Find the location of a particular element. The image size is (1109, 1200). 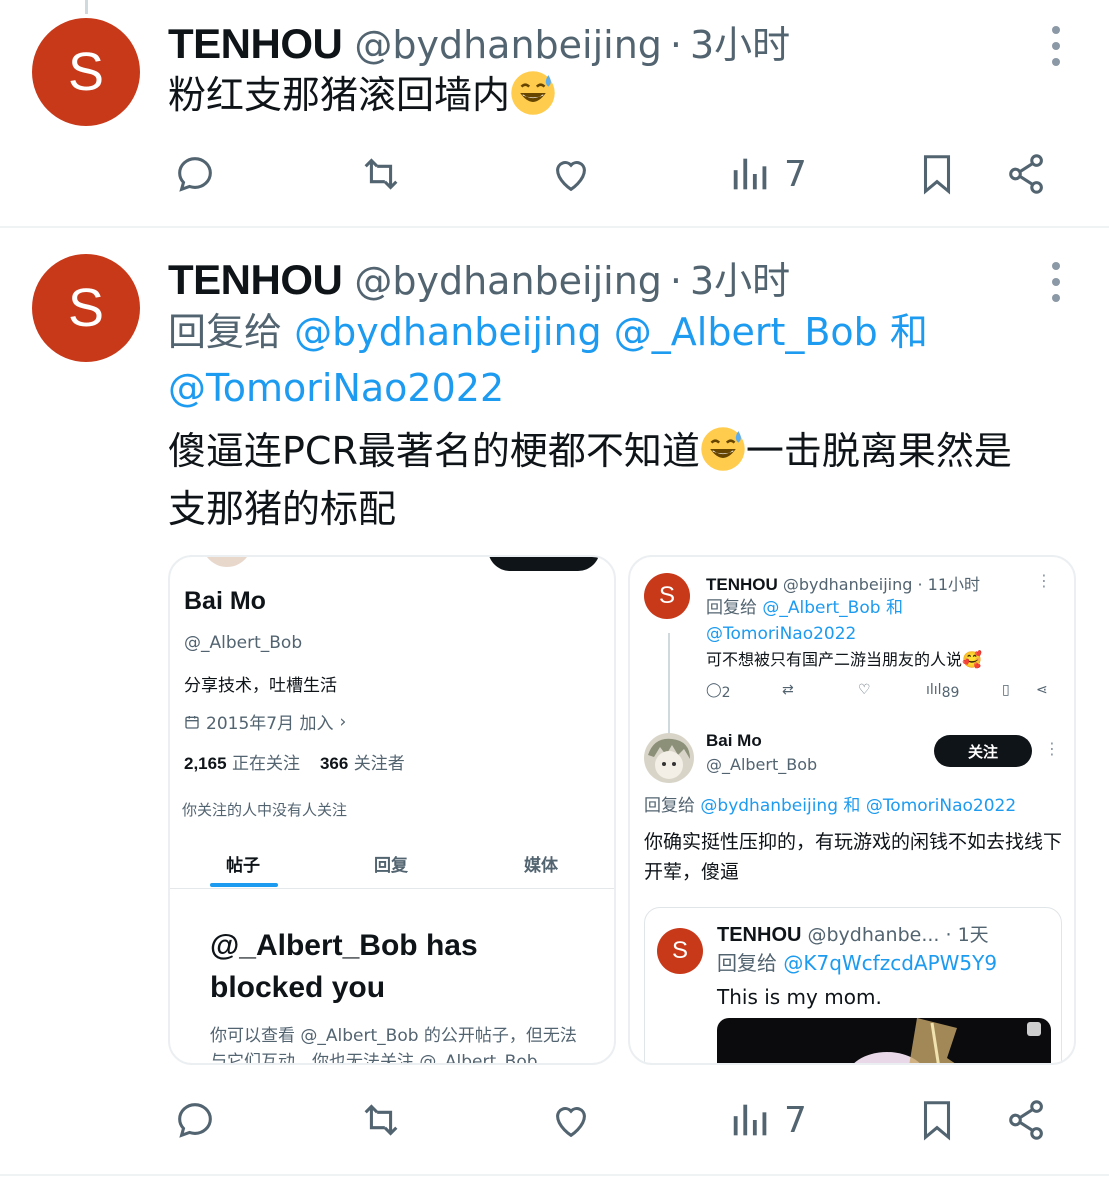

tweet-text-body: 粉红支那猪滚回墙内 is located at coordinates (339, 95).